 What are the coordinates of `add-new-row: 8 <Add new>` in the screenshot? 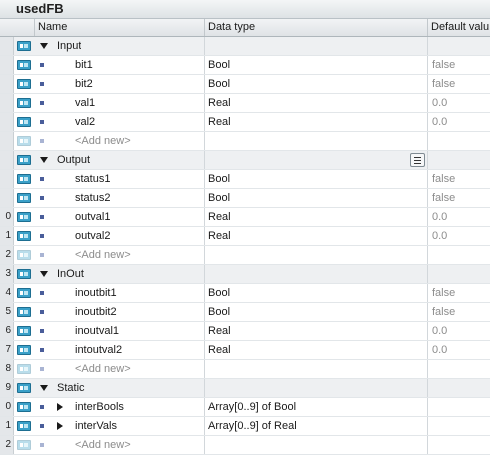 It's located at (245, 369).